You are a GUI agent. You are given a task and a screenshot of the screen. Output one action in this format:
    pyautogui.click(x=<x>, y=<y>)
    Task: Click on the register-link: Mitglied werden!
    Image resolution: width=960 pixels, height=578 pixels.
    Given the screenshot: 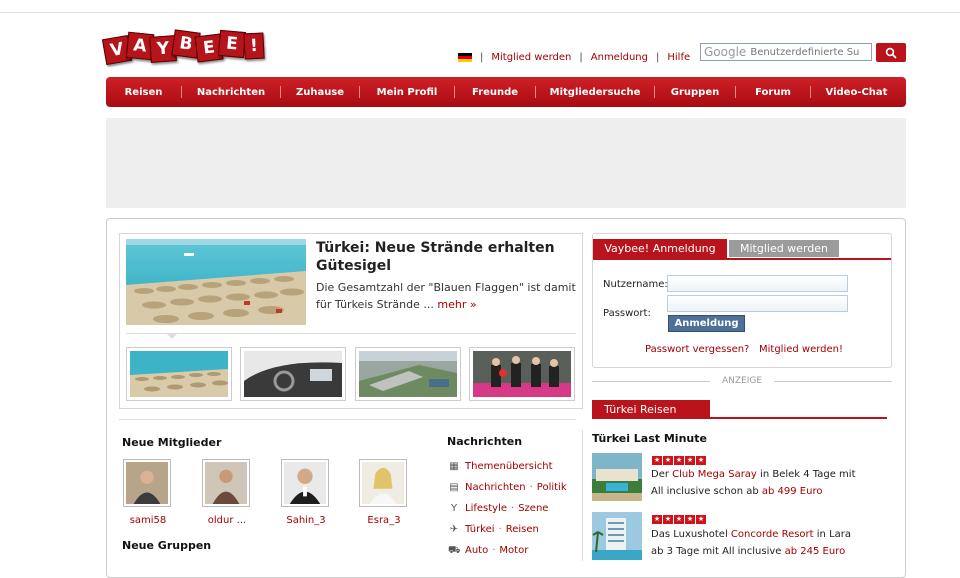 What is the action you would take?
    pyautogui.click(x=801, y=349)
    